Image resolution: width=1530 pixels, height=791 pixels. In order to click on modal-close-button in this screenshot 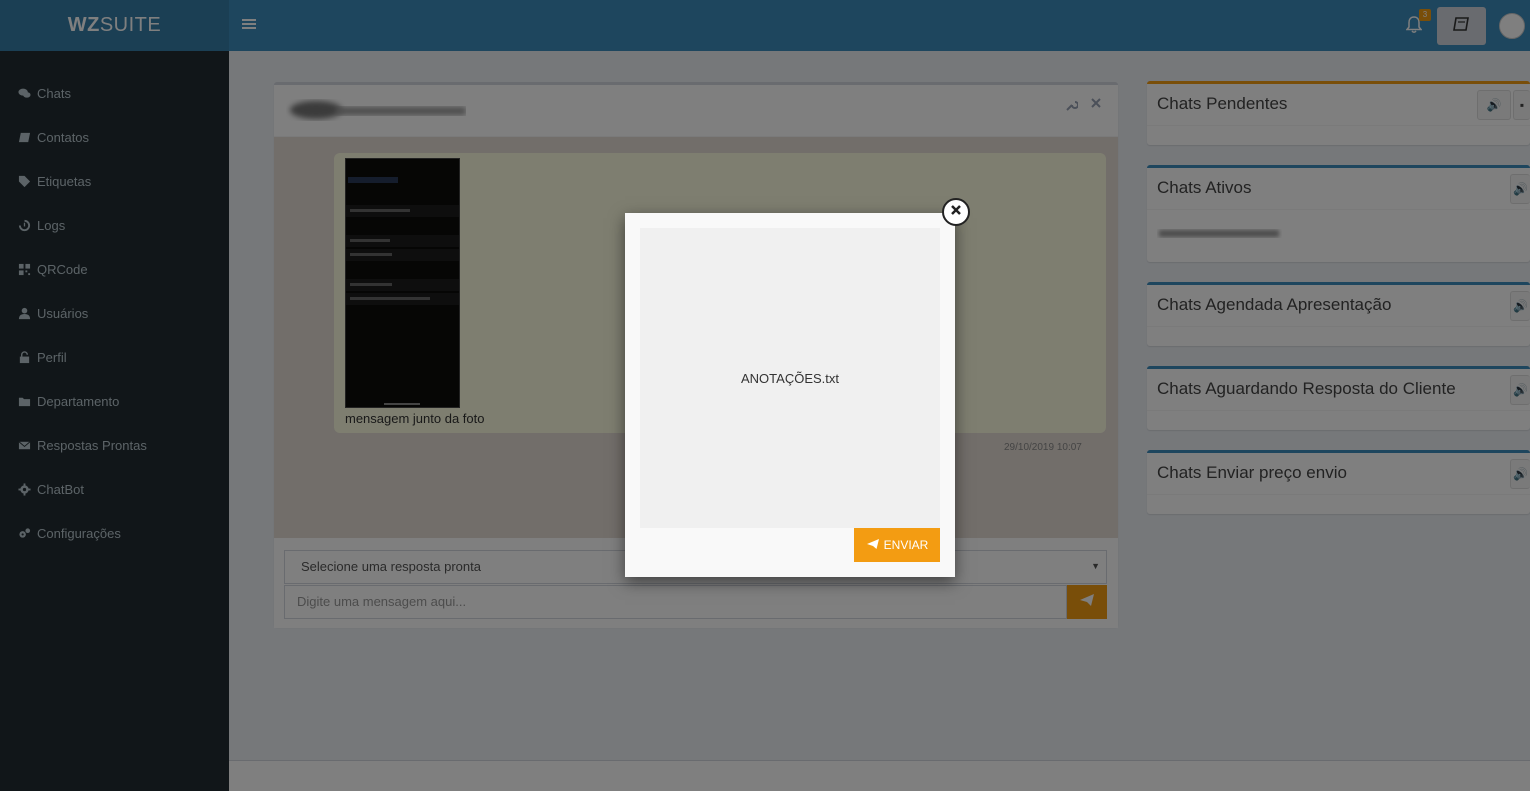, I will do `click(956, 212)`.